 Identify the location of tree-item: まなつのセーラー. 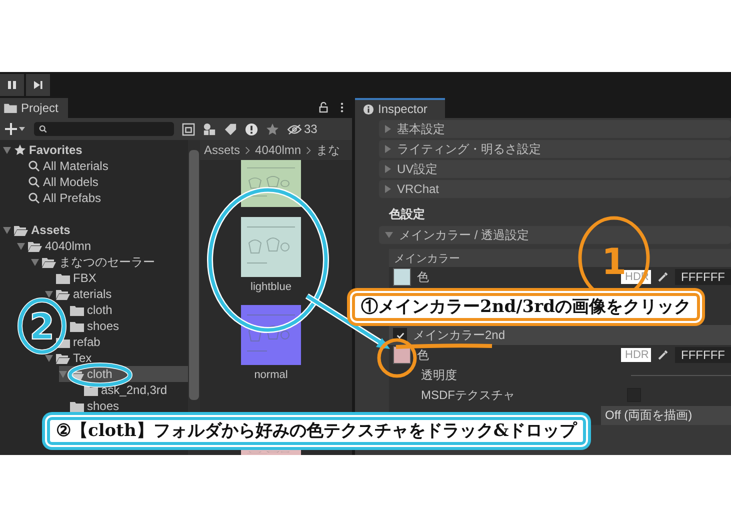
(109, 262).